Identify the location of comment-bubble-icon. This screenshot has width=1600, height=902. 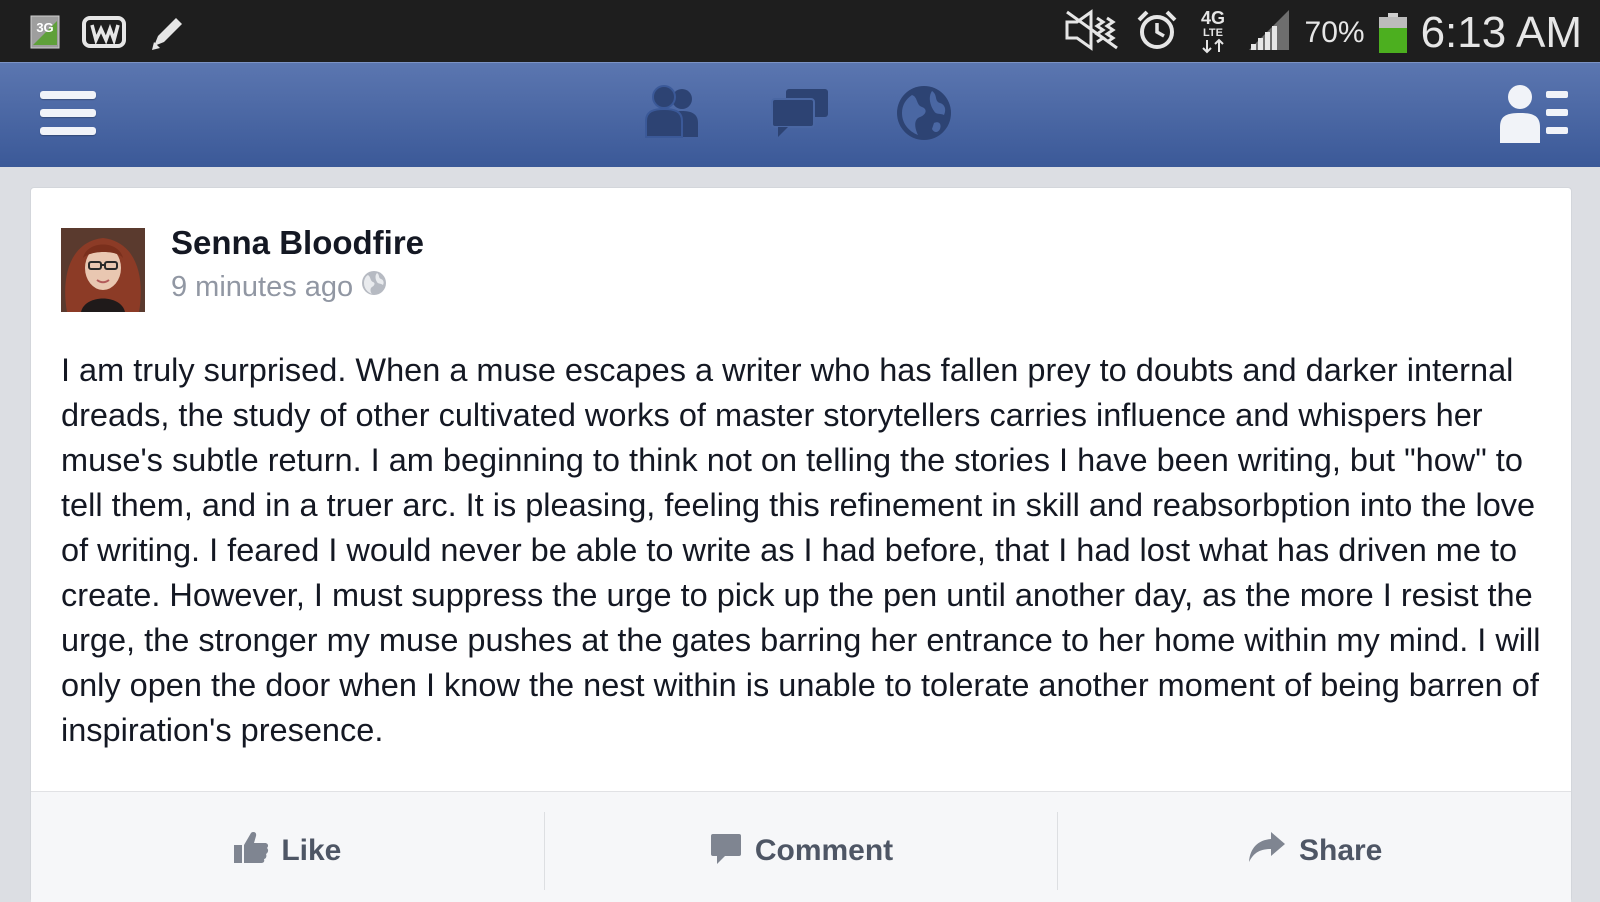
(726, 851).